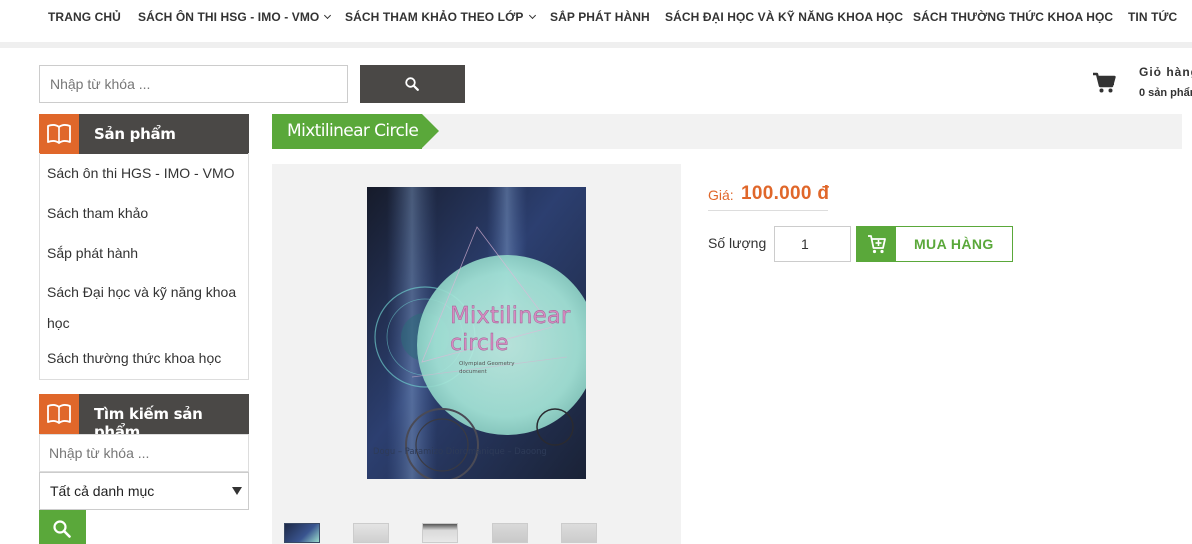  Describe the element at coordinates (1013, 17) in the screenshot. I see `nav-item-popular-science: SÁCH THƯỜNG THỨC KHOA HỌC` at that location.